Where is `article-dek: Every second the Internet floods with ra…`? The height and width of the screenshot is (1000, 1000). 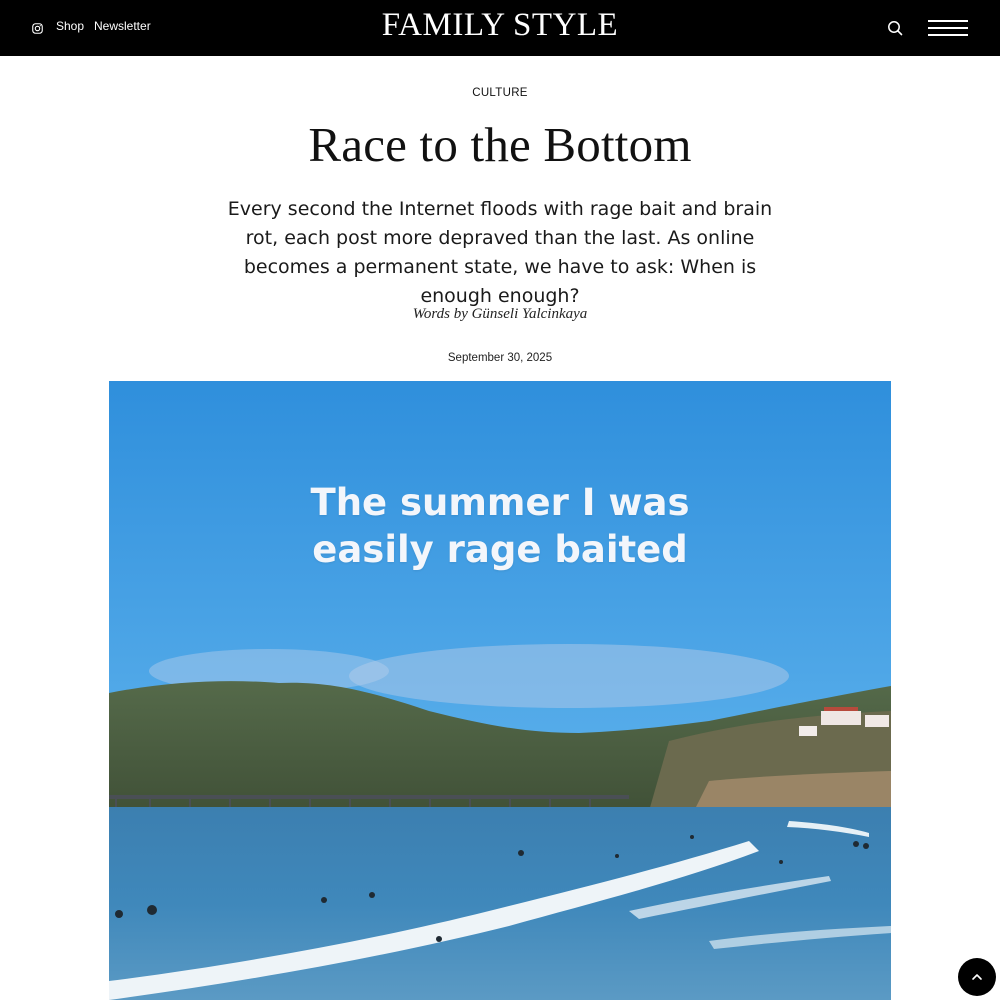 article-dek: Every second the Internet floods with ra… is located at coordinates (500, 252).